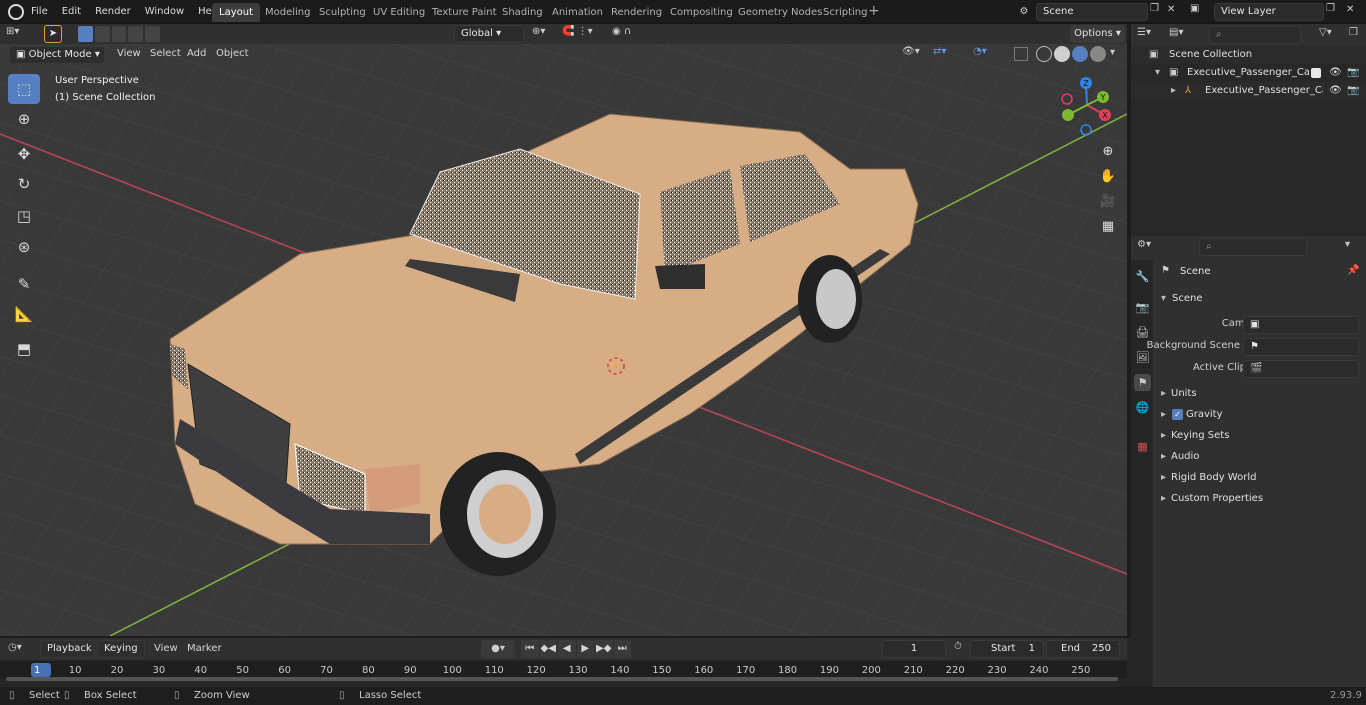 This screenshot has width=1366, height=705. Describe the element at coordinates (102, 34) in the screenshot. I see `mode-extend-icon` at that location.